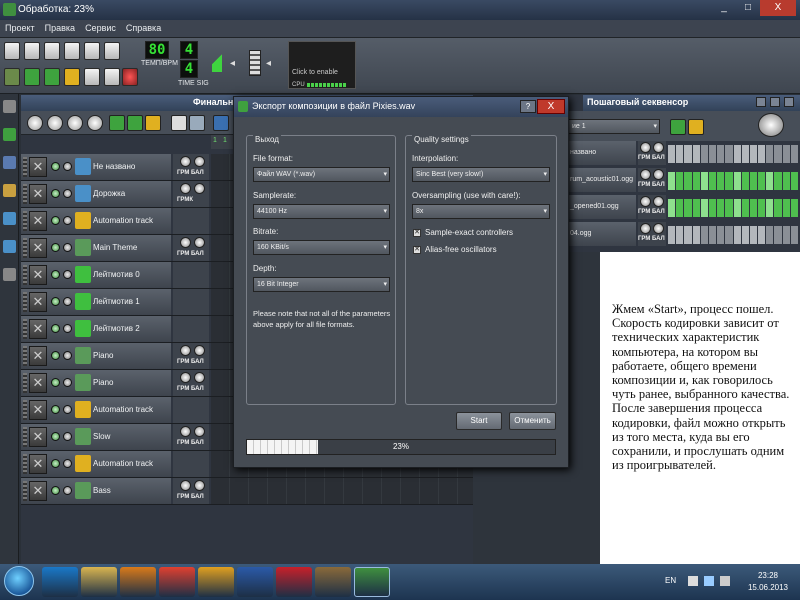 The image size is (800, 600). I want to click on samples-browser-icon, so click(9, 190).